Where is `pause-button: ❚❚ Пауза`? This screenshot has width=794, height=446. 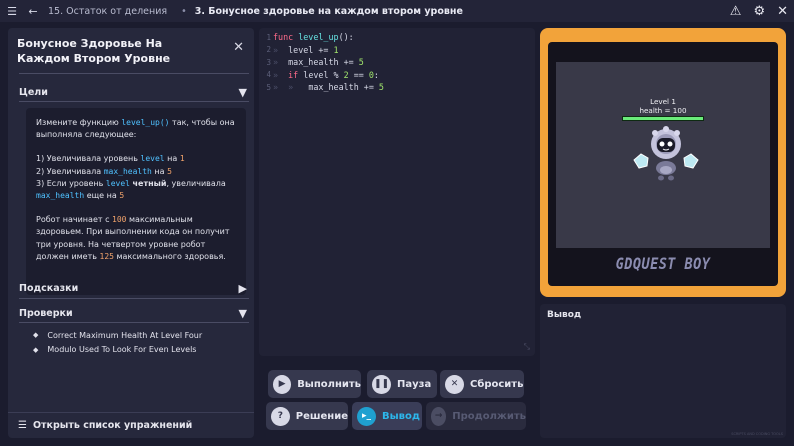 pause-button: ❚❚ Пауза is located at coordinates (402, 384).